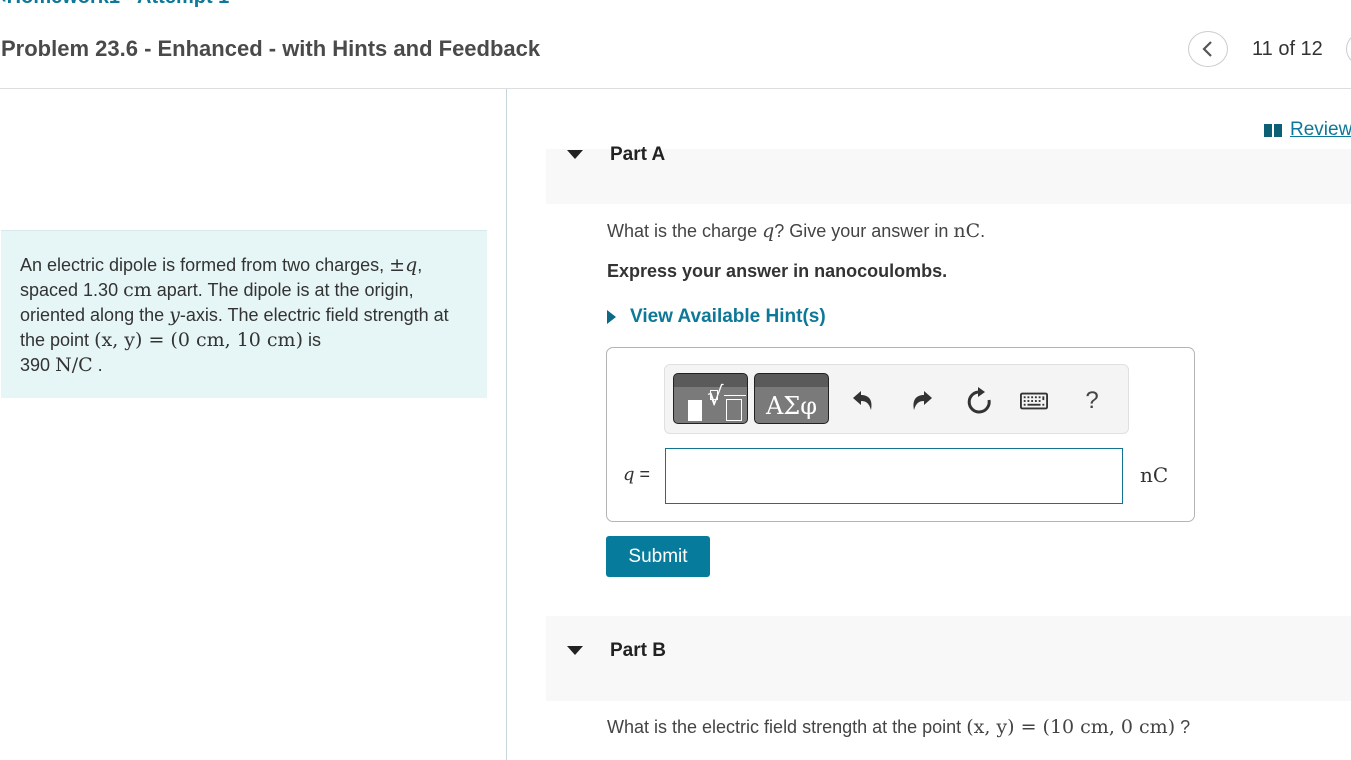 The image size is (1351, 760). I want to click on column-divider, so click(506, 424).